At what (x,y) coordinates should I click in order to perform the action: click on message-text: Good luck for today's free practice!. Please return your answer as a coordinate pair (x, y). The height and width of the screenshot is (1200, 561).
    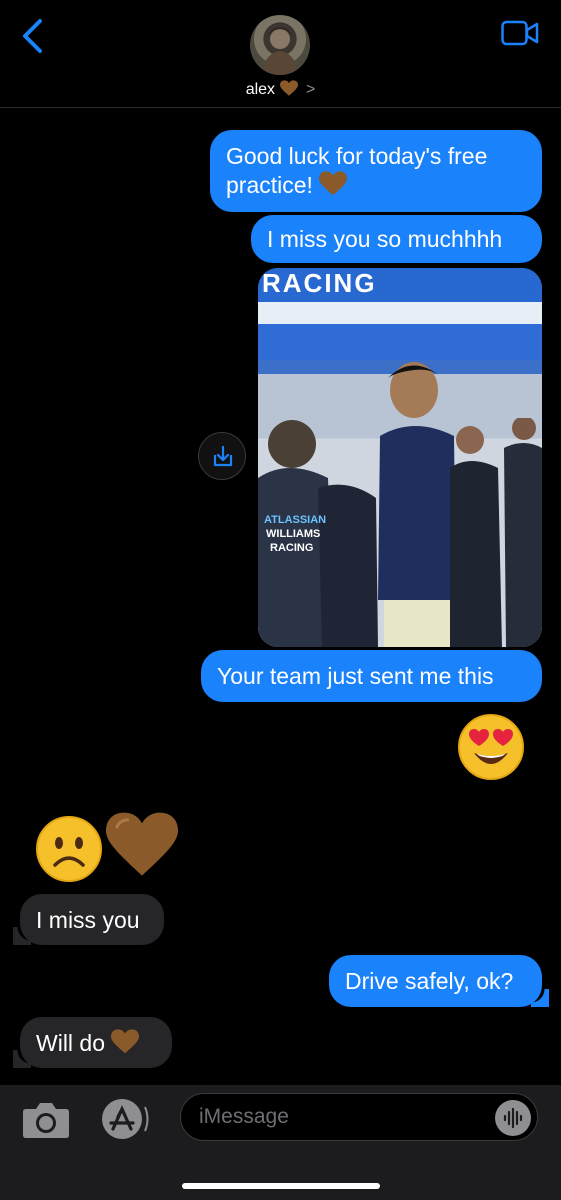
    Looking at the image, I should click on (357, 170).